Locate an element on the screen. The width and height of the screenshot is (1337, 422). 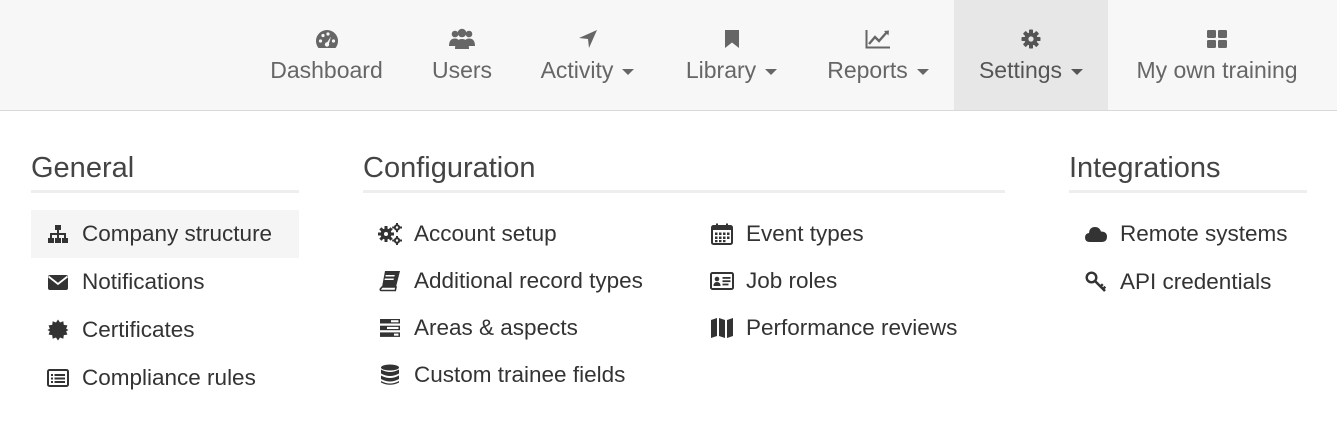
menu-certificates-label: Certificates is located at coordinates (138, 329).